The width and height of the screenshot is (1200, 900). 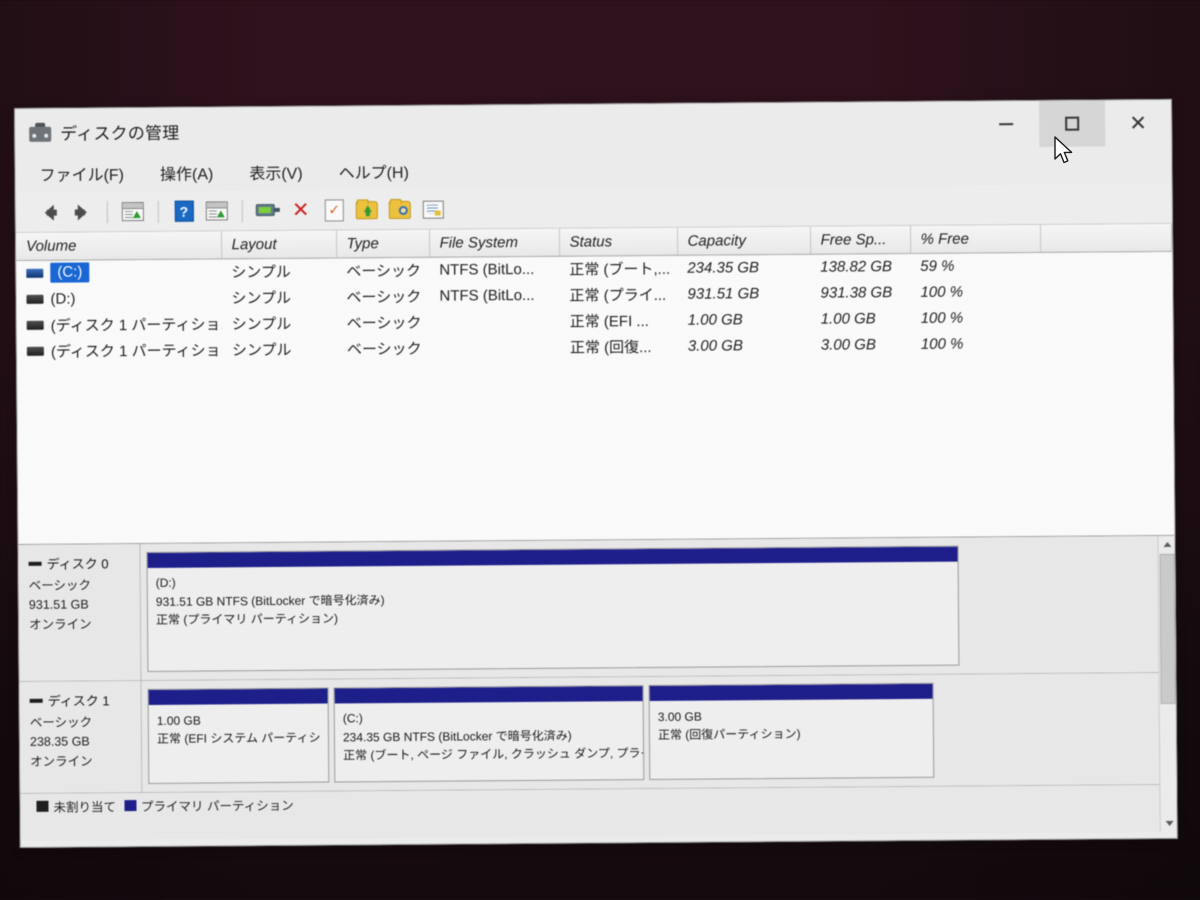 What do you see at coordinates (60, 585) in the screenshot?
I see `disk-type-0: ベーシック` at bounding box center [60, 585].